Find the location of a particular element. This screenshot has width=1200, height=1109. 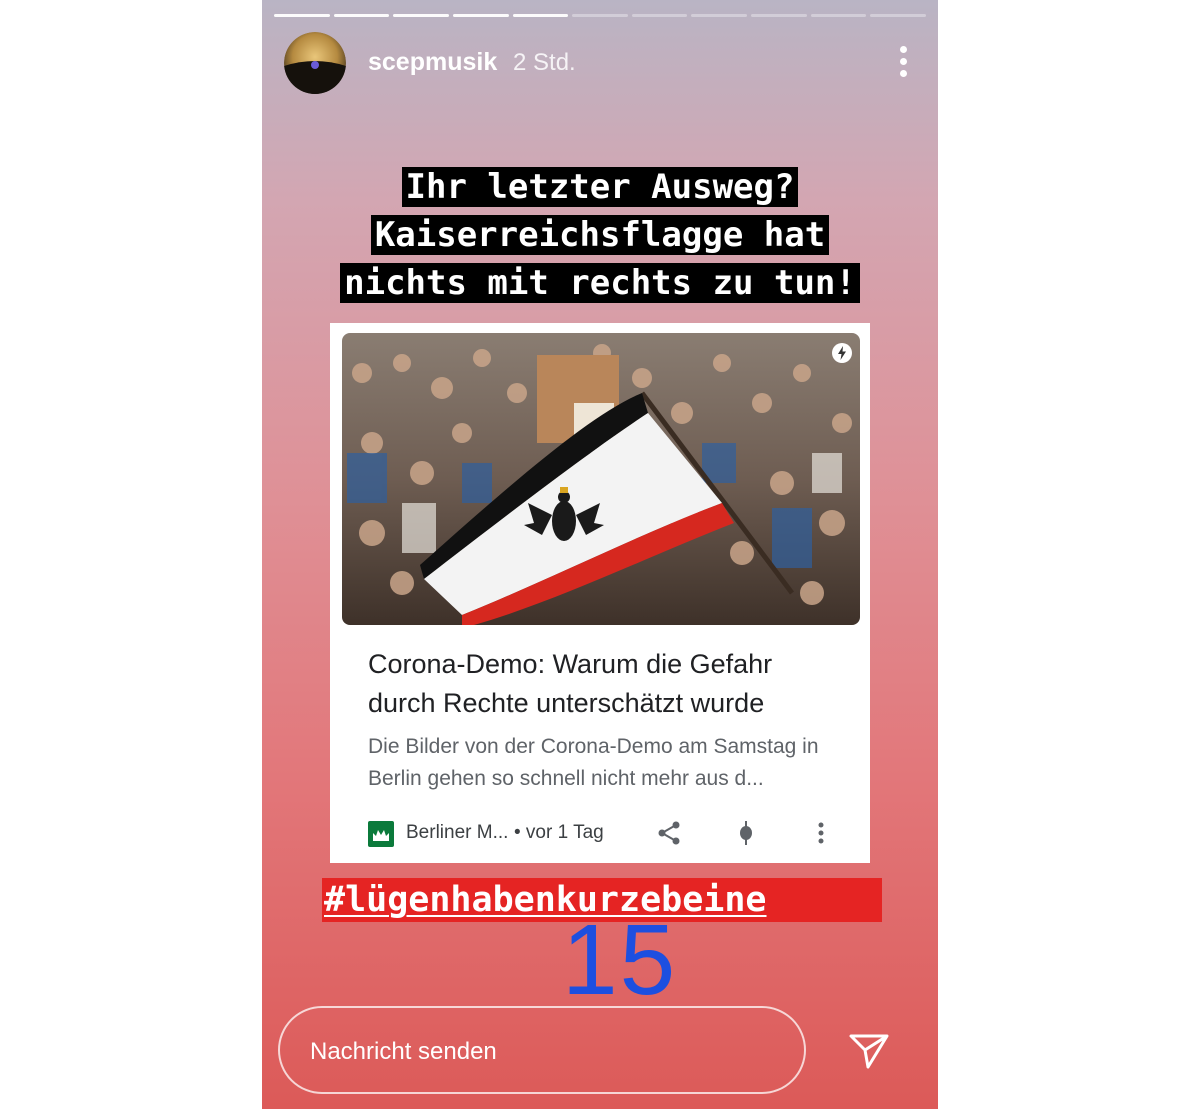

story-header: scepmusik 2 Std. is located at coordinates (600, 63).